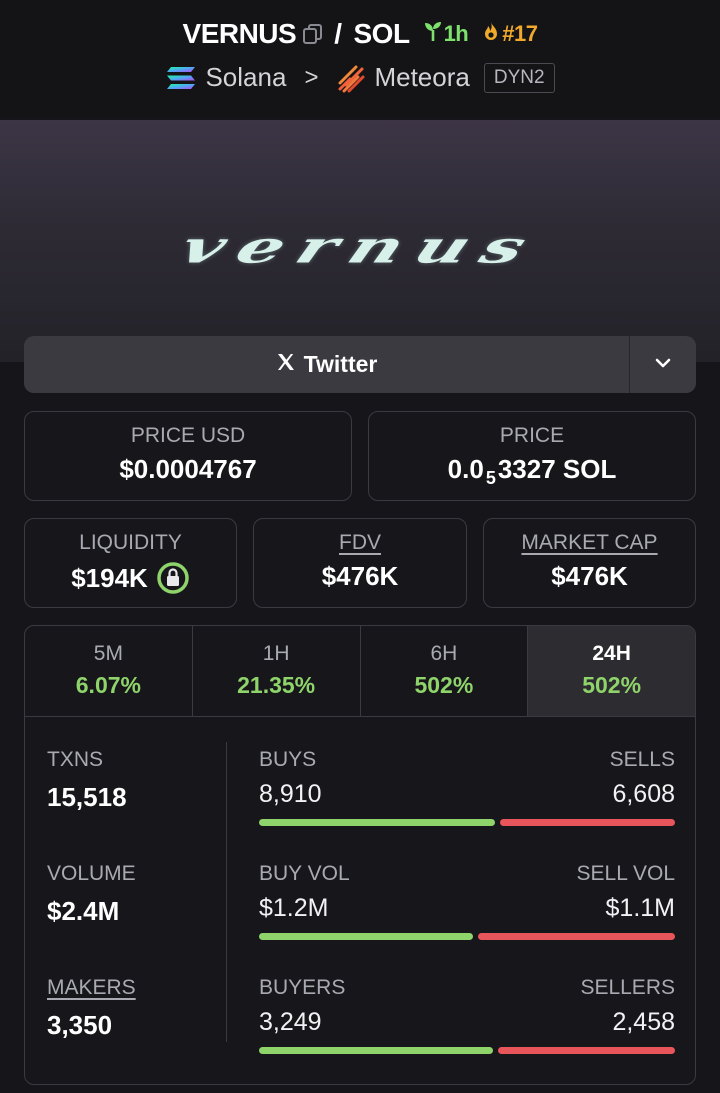 This screenshot has width=720, height=1093. I want to click on pair-age: 1h, so click(445, 34).